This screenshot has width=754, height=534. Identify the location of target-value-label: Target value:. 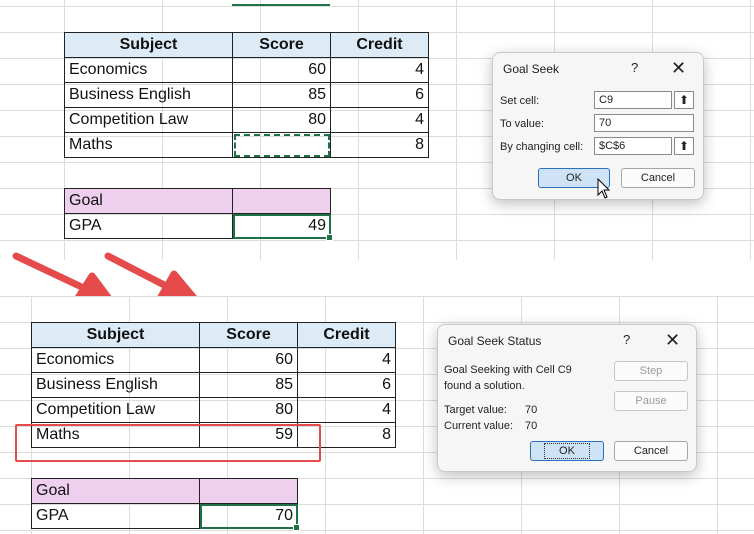
(475, 410).